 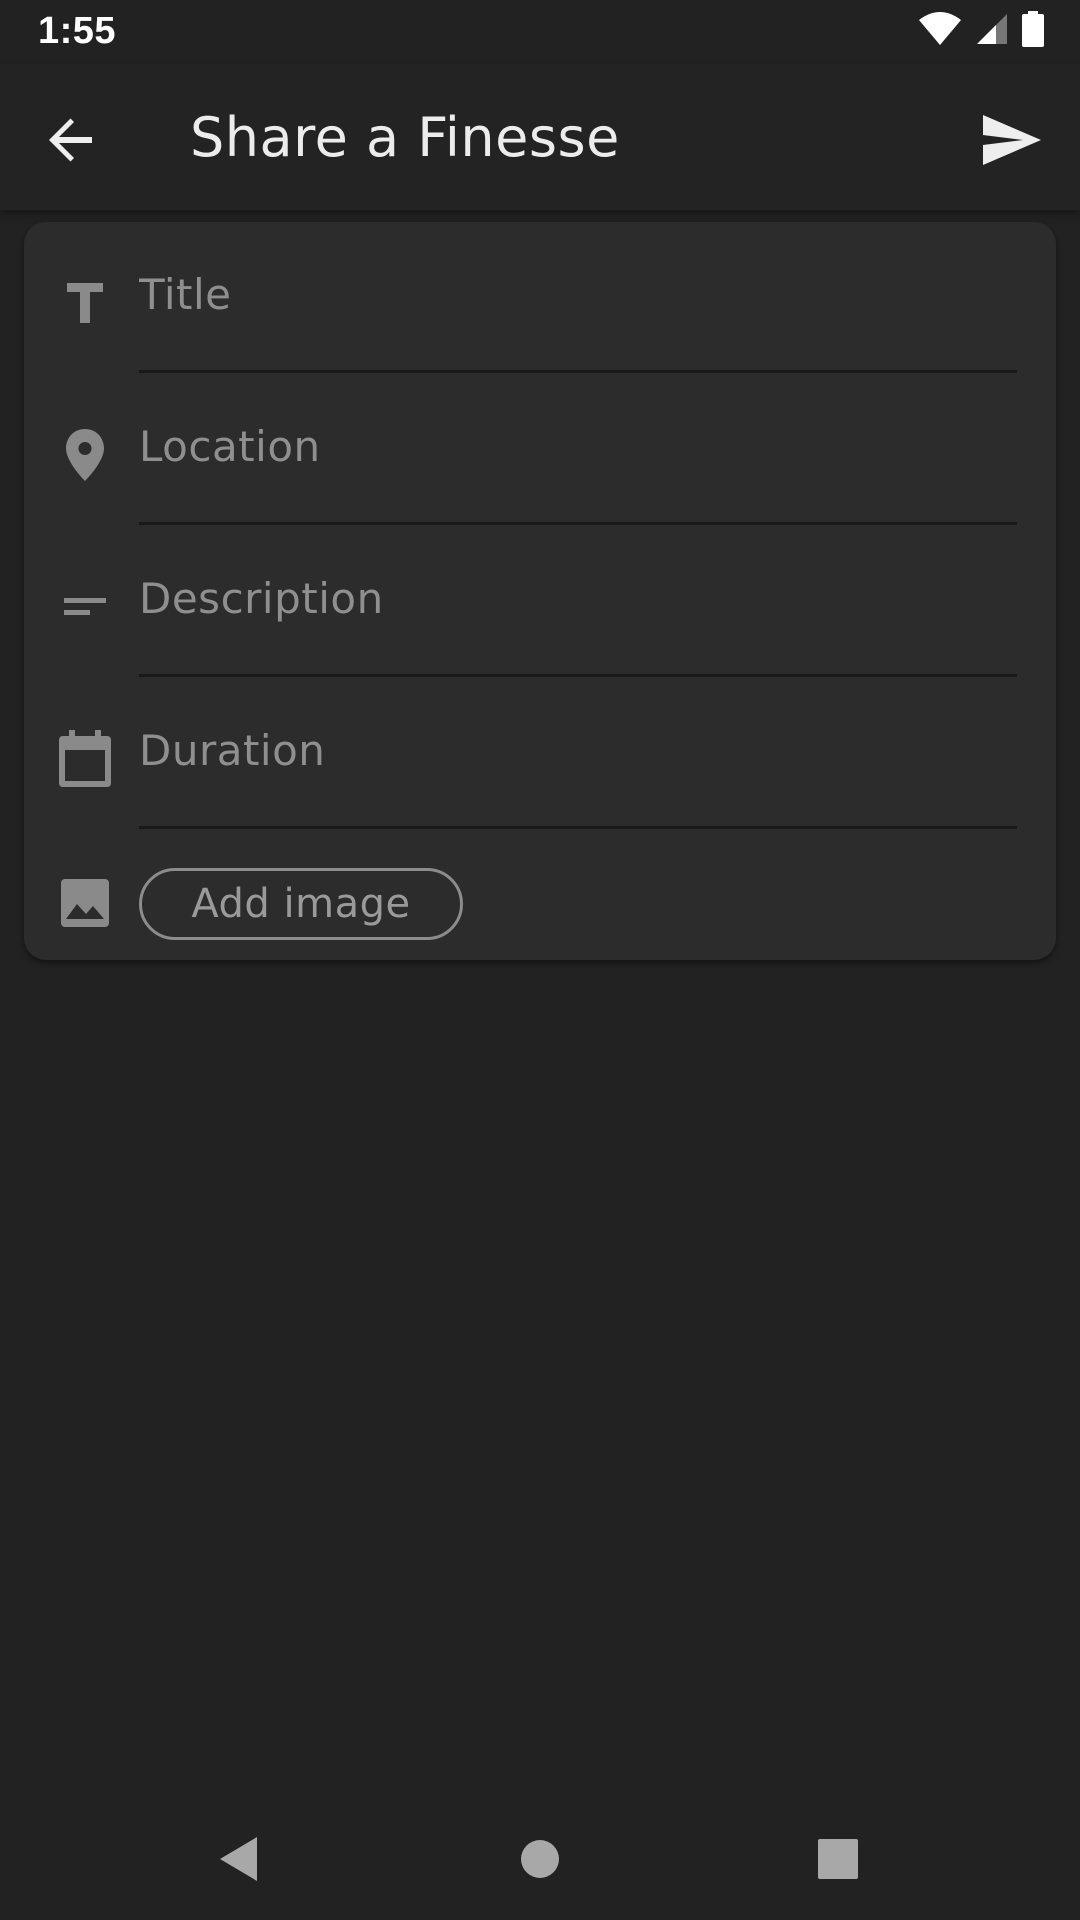 What do you see at coordinates (85, 759) in the screenshot?
I see `calendar-icon` at bounding box center [85, 759].